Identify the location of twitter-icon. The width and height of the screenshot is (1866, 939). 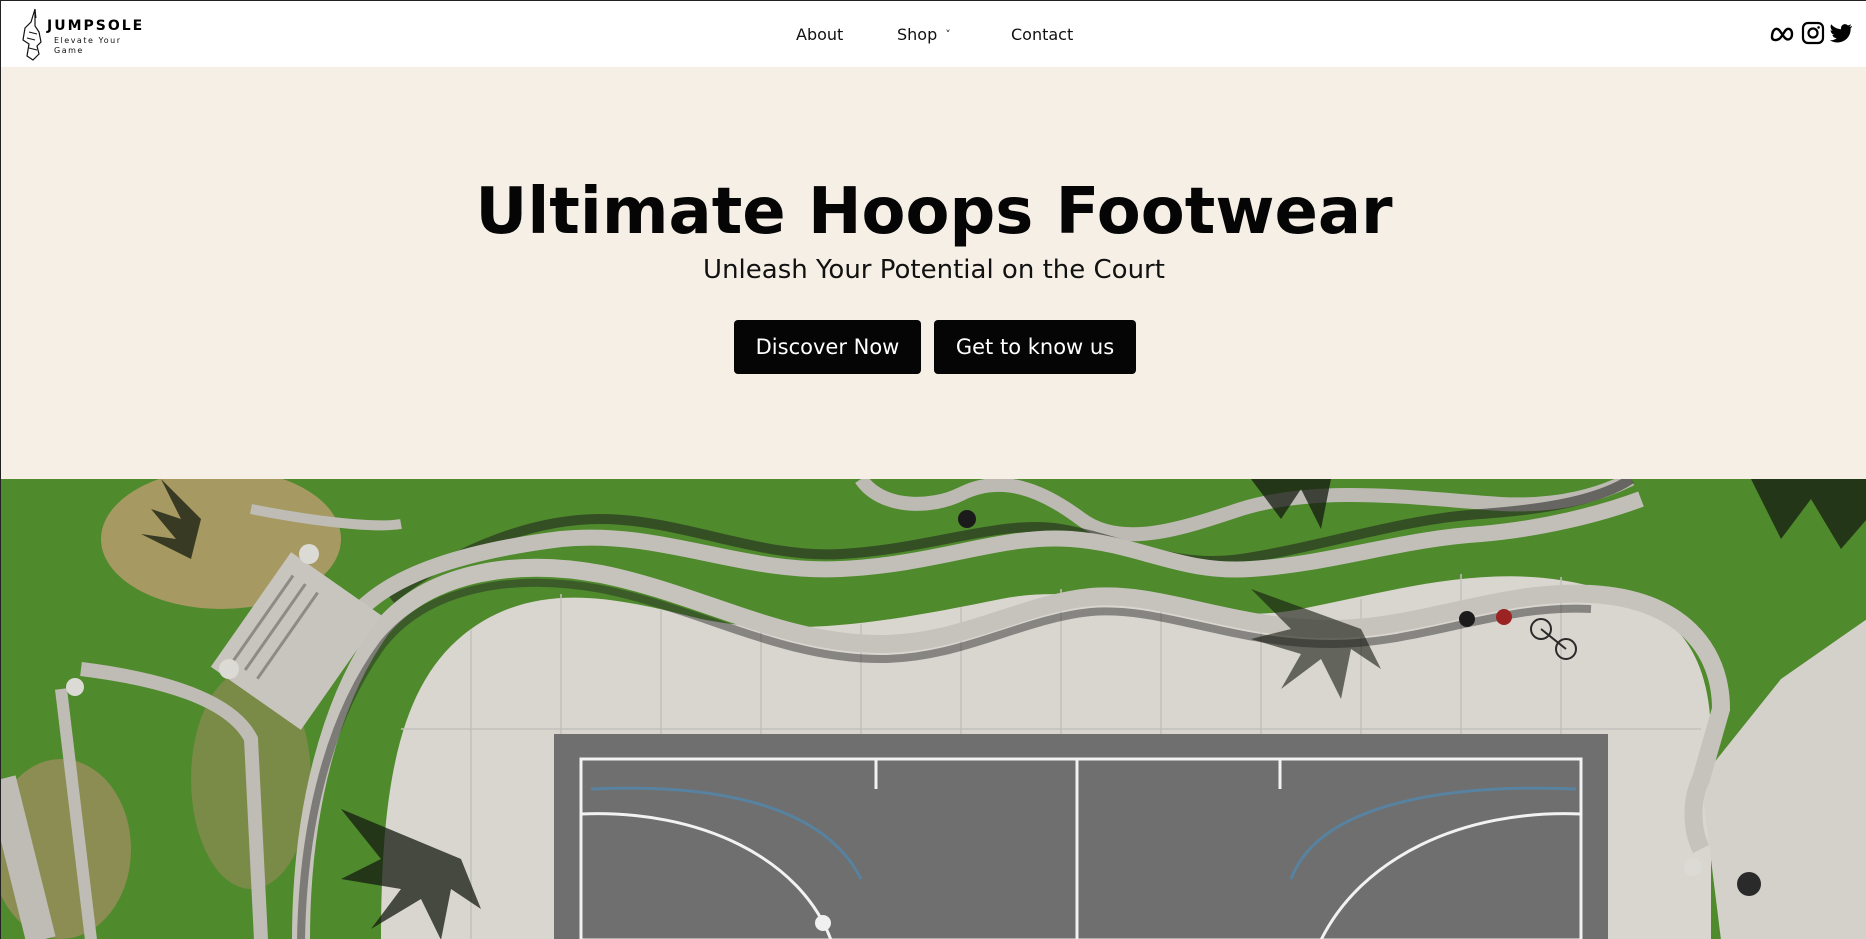
(1841, 33).